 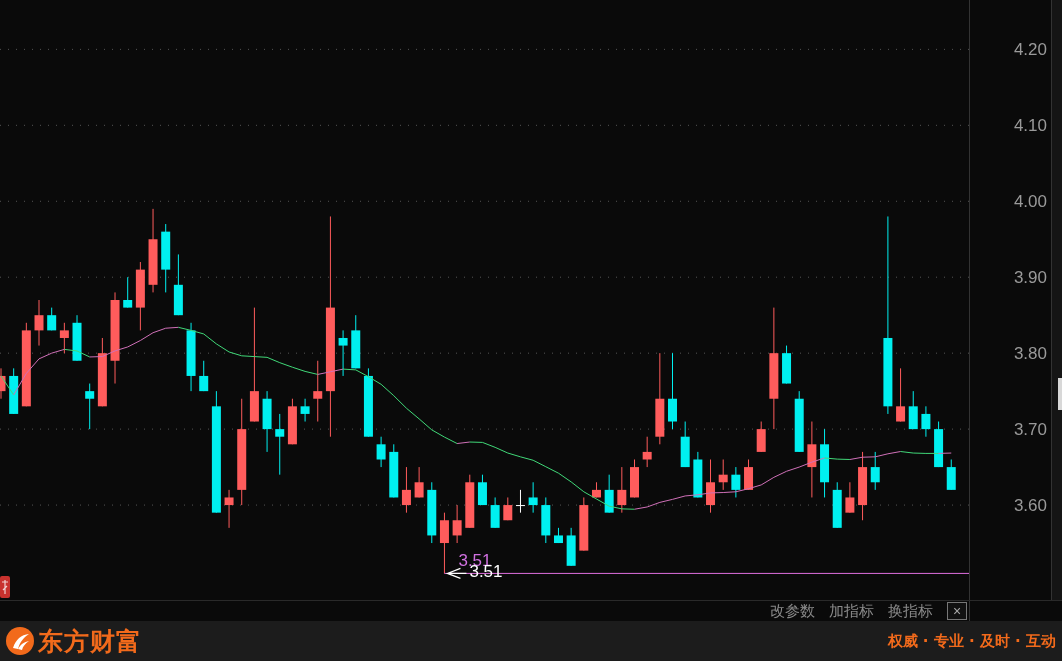 What do you see at coordinates (1057, 300) in the screenshot?
I see `scrollbar` at bounding box center [1057, 300].